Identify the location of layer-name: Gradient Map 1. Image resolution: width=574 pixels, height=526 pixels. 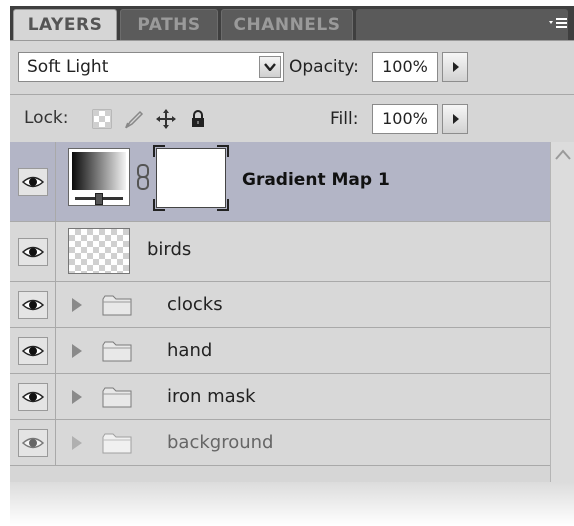
(316, 180).